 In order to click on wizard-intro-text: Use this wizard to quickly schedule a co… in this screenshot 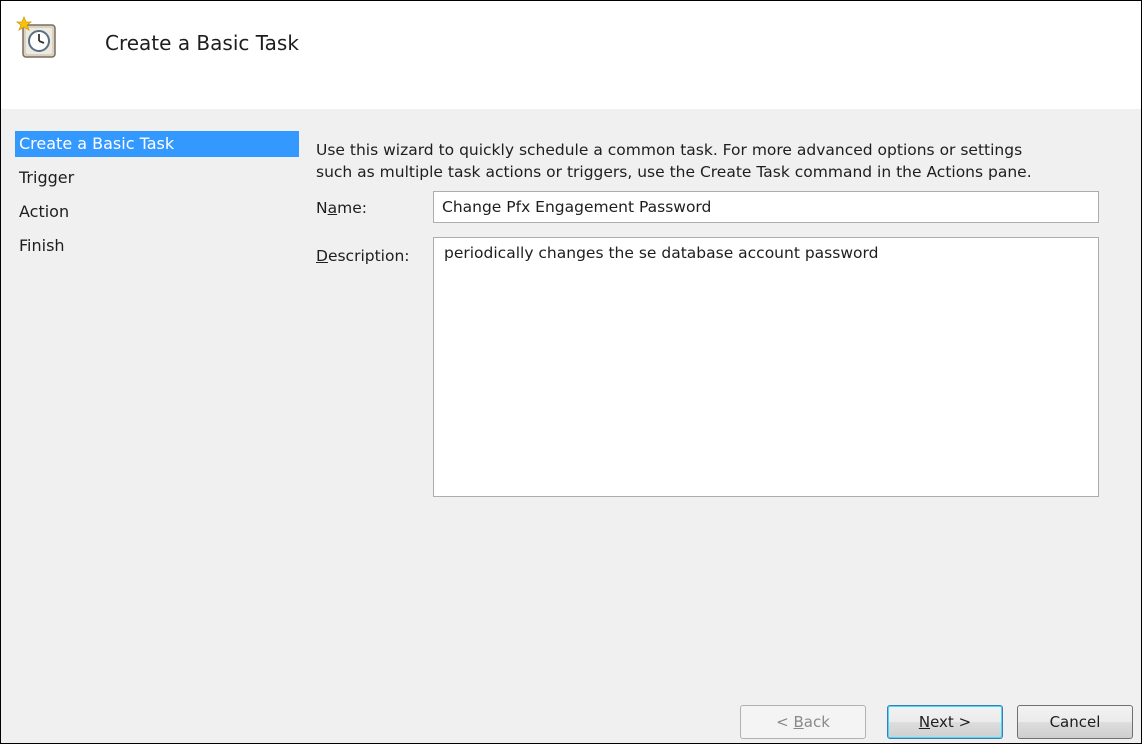, I will do `click(716, 161)`.